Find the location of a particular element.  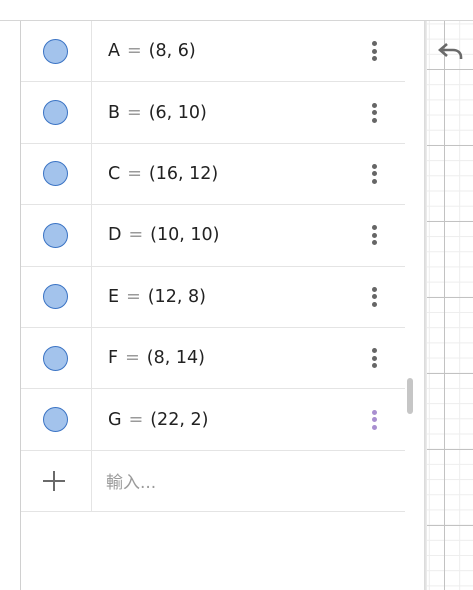

point-name: D is located at coordinates (115, 235).